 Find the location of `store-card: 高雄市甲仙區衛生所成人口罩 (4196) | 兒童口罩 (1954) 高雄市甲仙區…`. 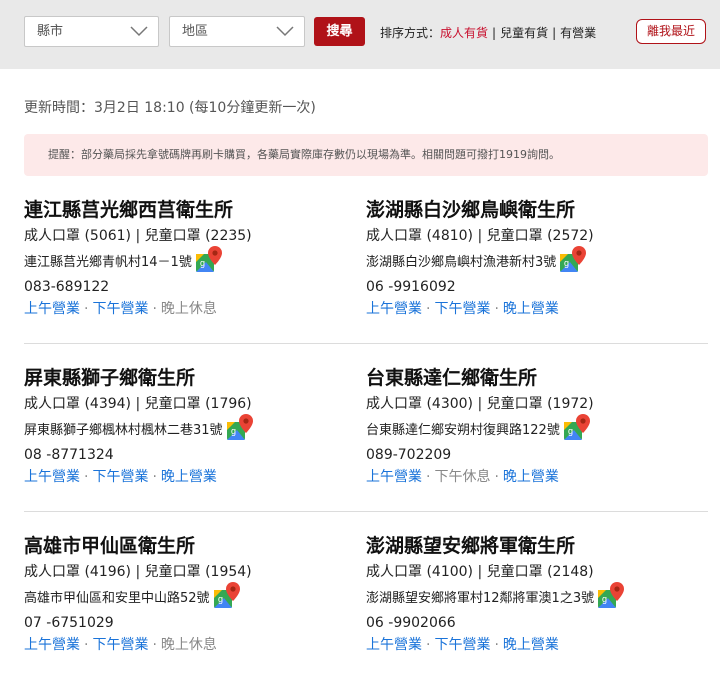

store-card: 高雄市甲仙區衛生所成人口罩 (4196) | 兒童口罩 (1954) 高雄市甲仙區… is located at coordinates (189, 594).